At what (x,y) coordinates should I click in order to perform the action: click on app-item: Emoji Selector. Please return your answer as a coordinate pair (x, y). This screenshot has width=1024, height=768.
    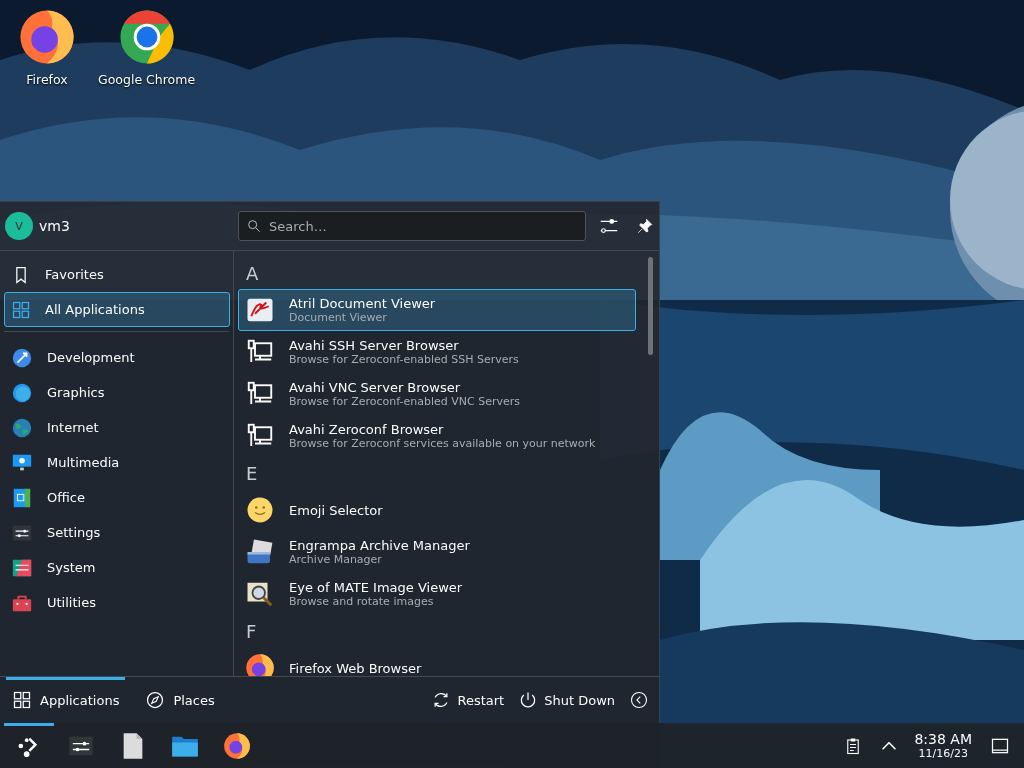
    Looking at the image, I should click on (437, 510).